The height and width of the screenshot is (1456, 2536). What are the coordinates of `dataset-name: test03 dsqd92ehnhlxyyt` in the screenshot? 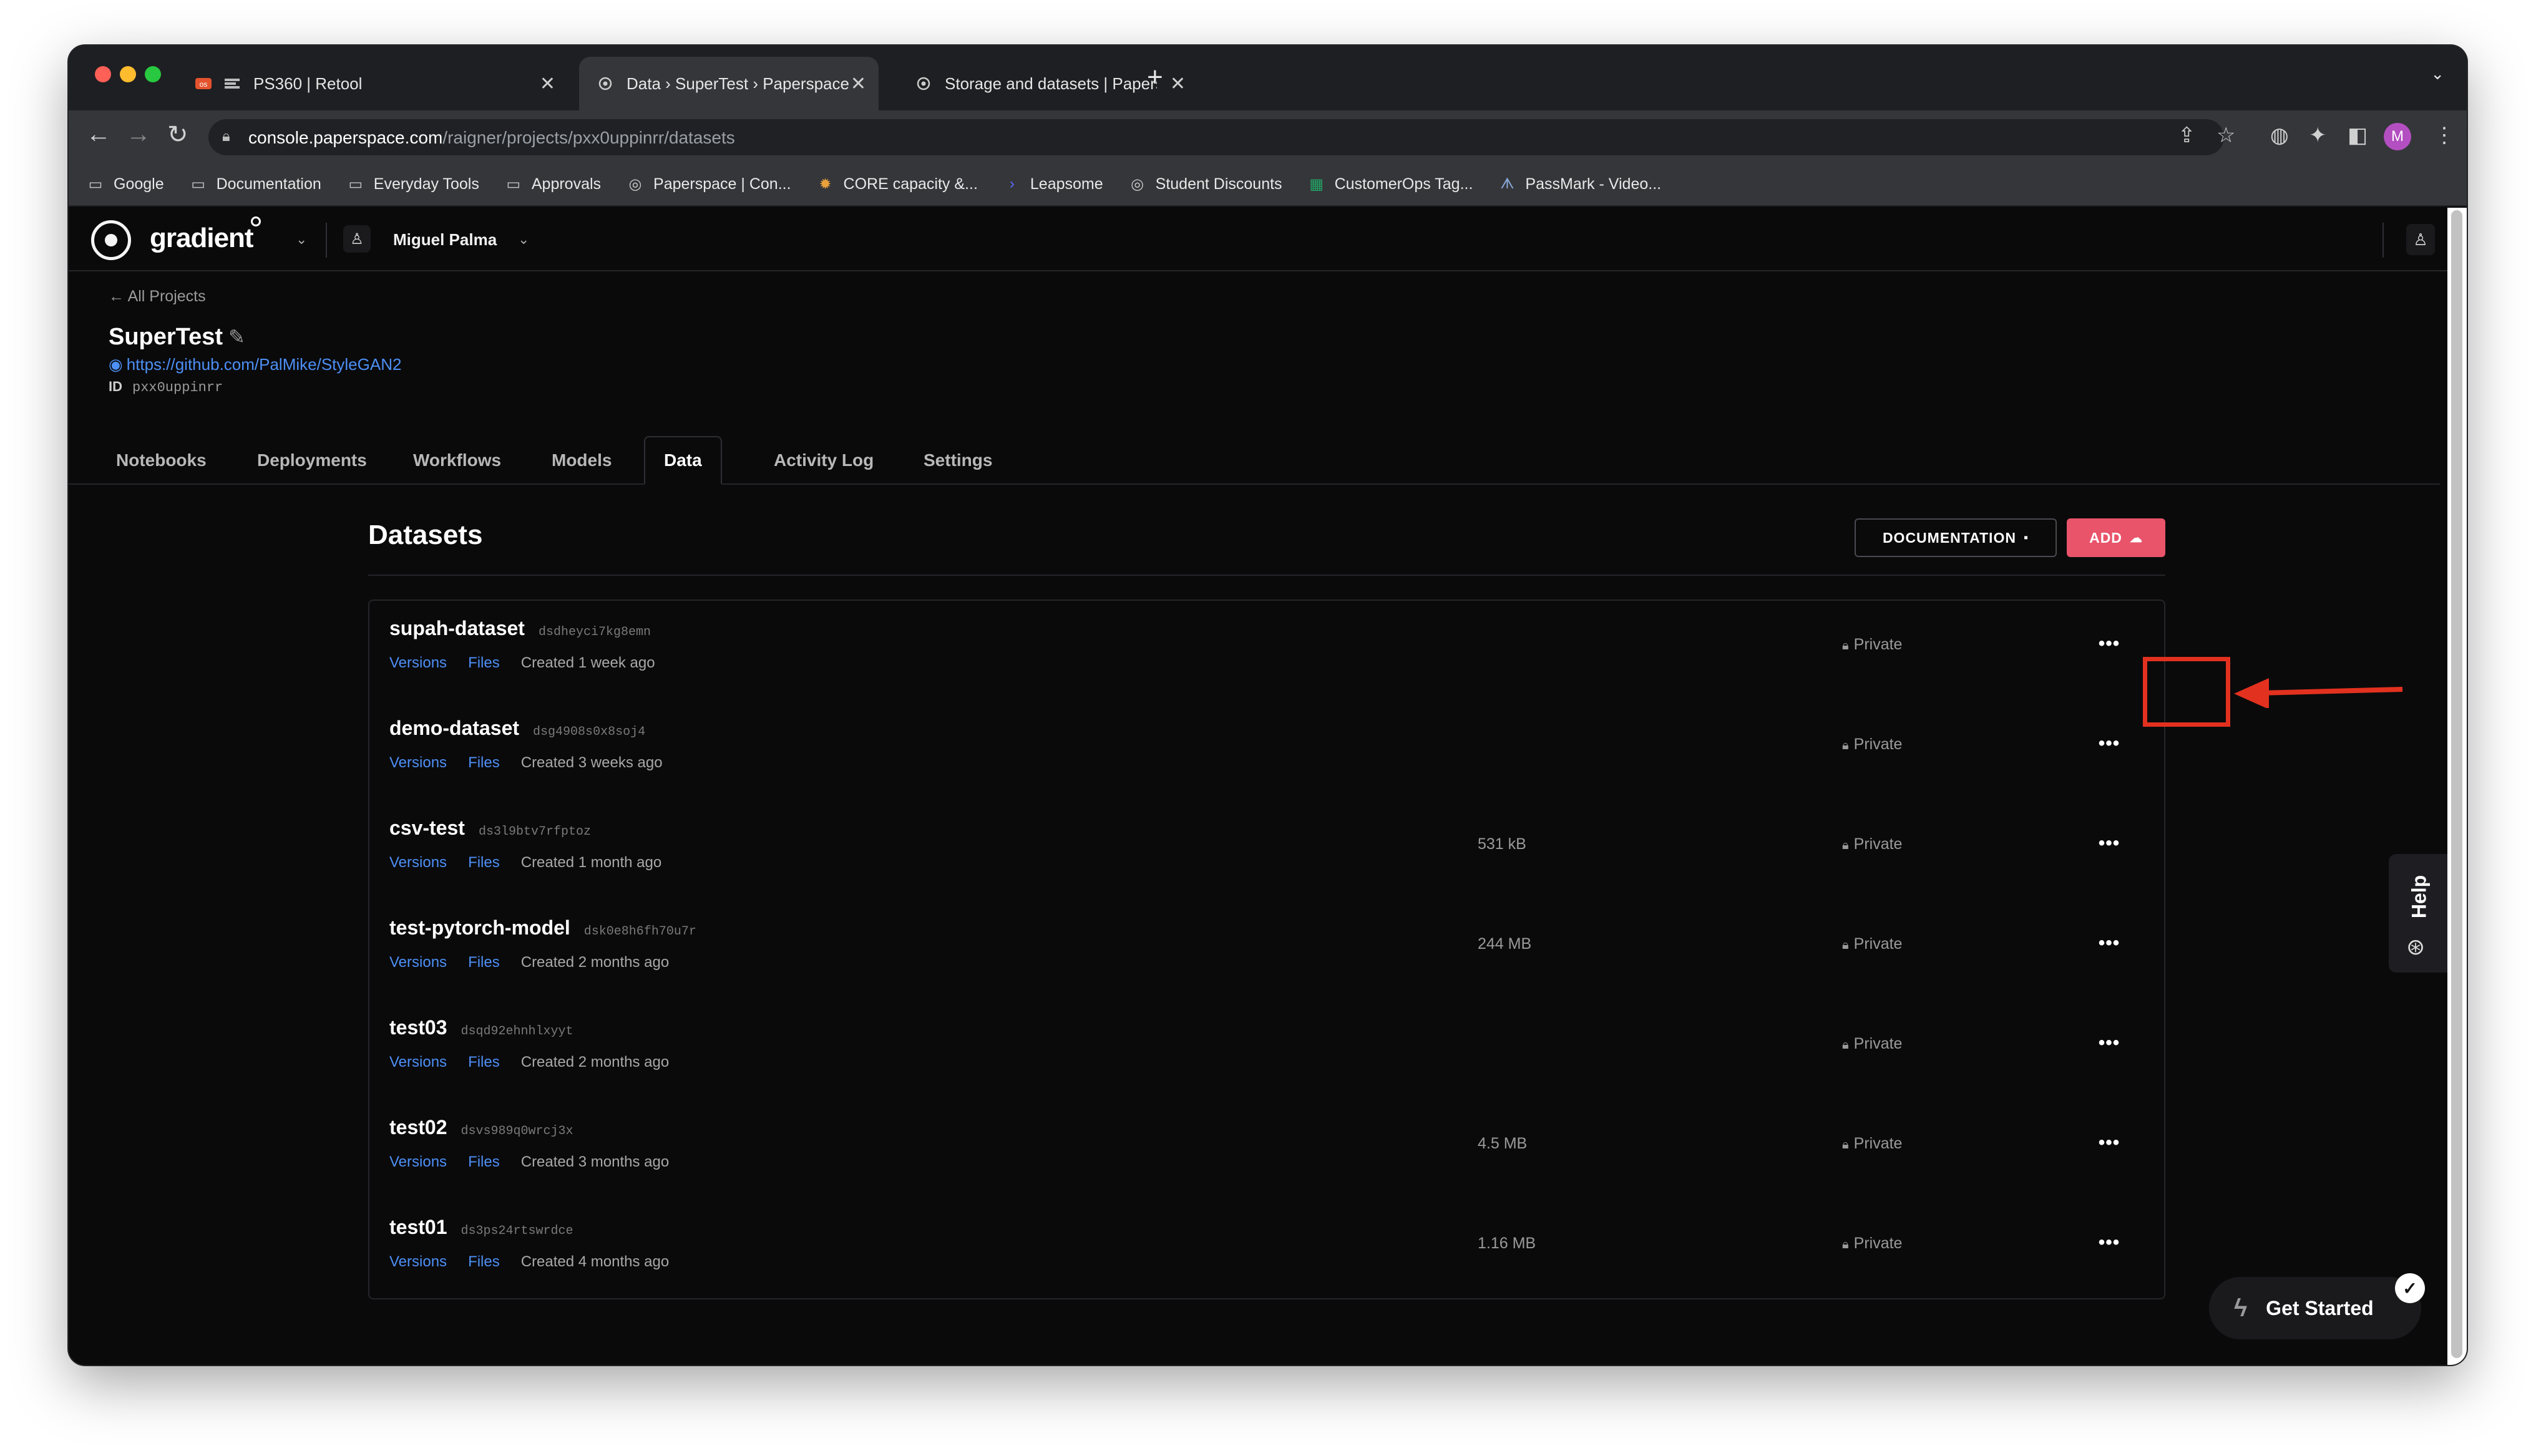 It's located at (481, 1027).